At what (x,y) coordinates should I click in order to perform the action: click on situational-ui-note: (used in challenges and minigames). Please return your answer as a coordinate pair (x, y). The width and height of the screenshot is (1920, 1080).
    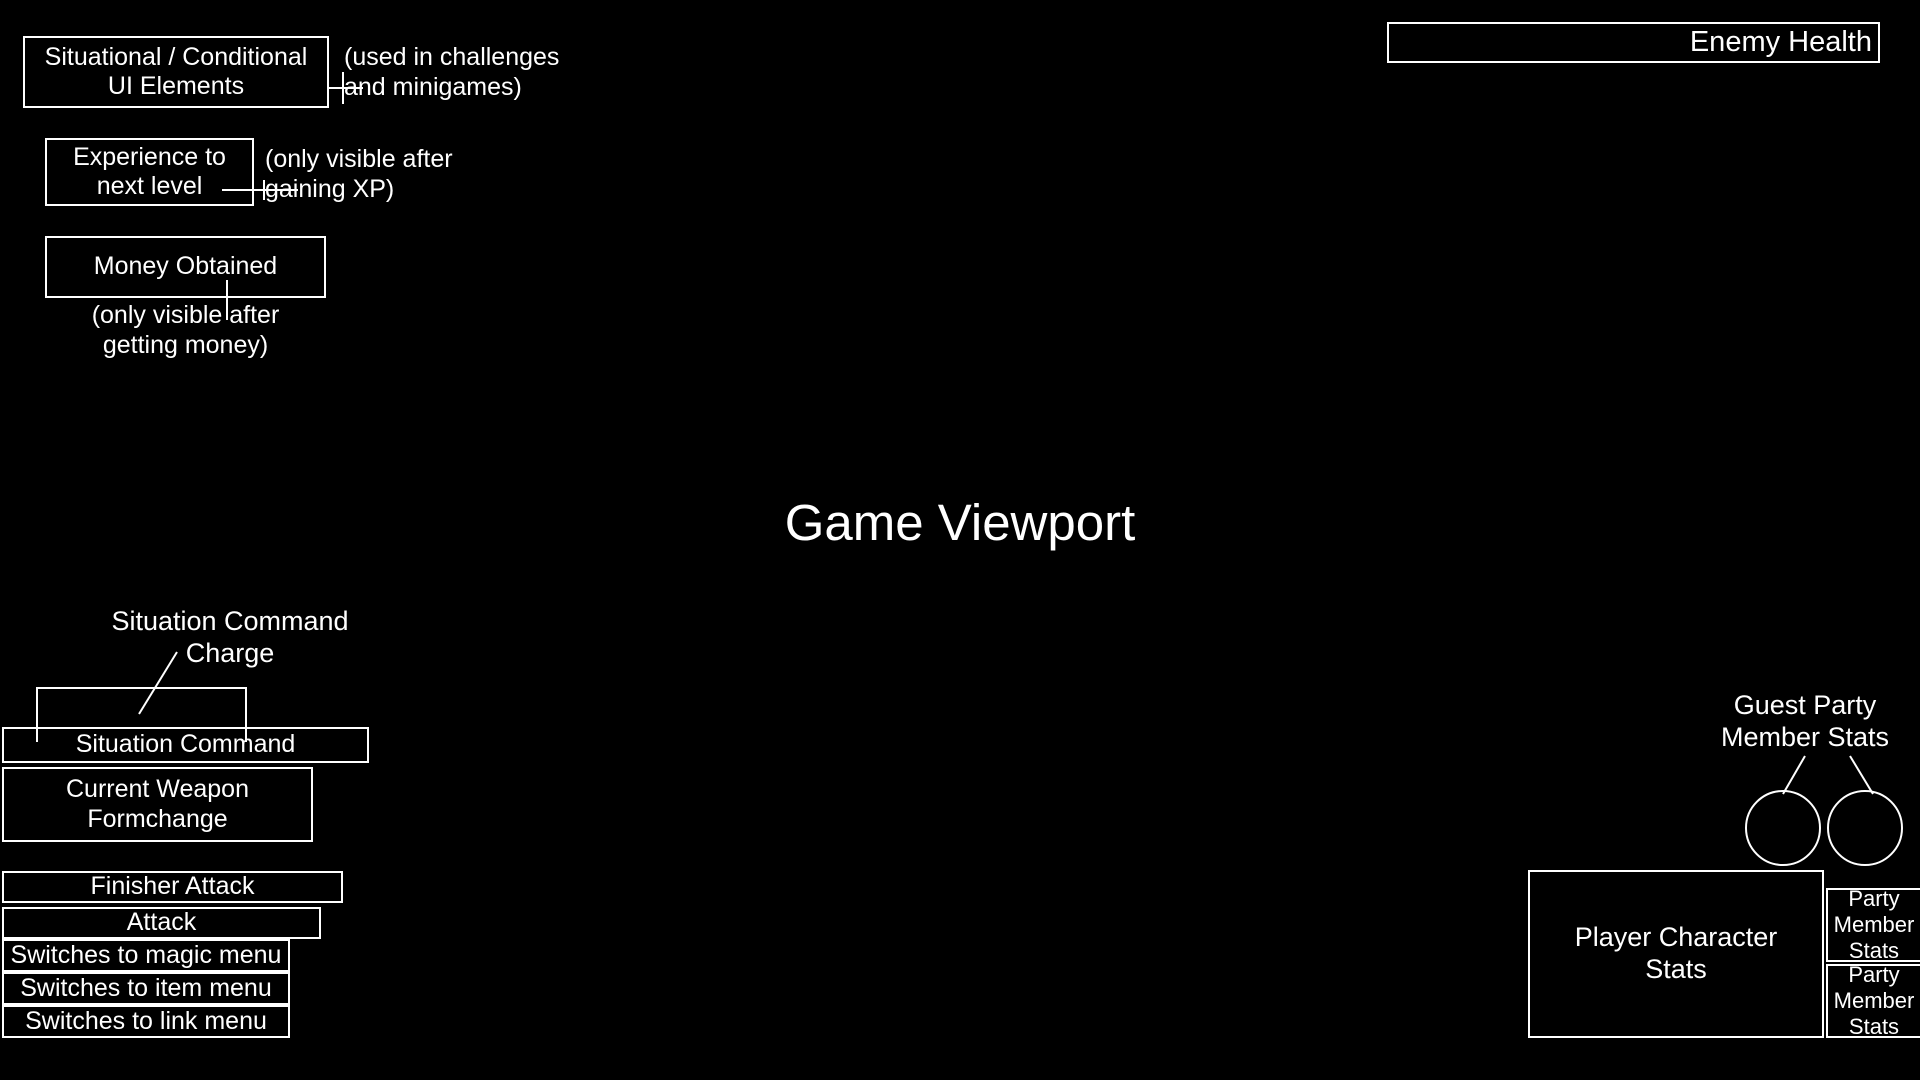
    Looking at the image, I should click on (452, 72).